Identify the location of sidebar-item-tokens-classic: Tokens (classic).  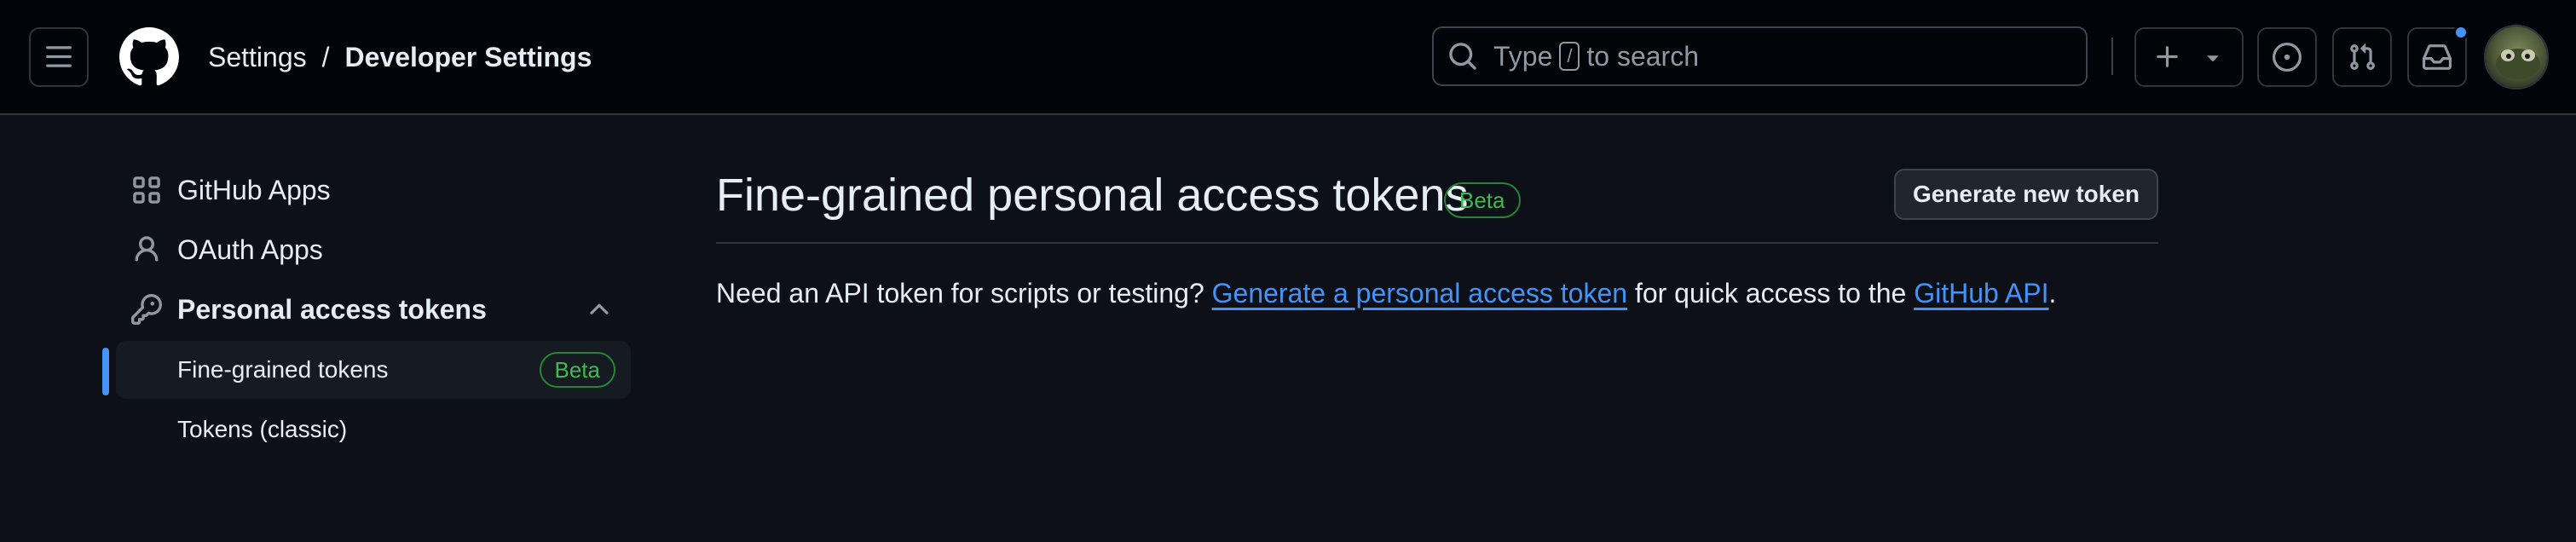
(373, 430).